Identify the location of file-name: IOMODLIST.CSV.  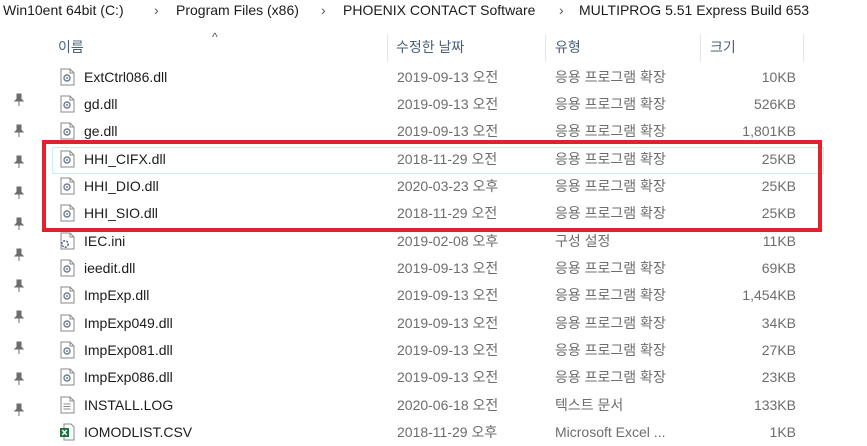
(138, 432).